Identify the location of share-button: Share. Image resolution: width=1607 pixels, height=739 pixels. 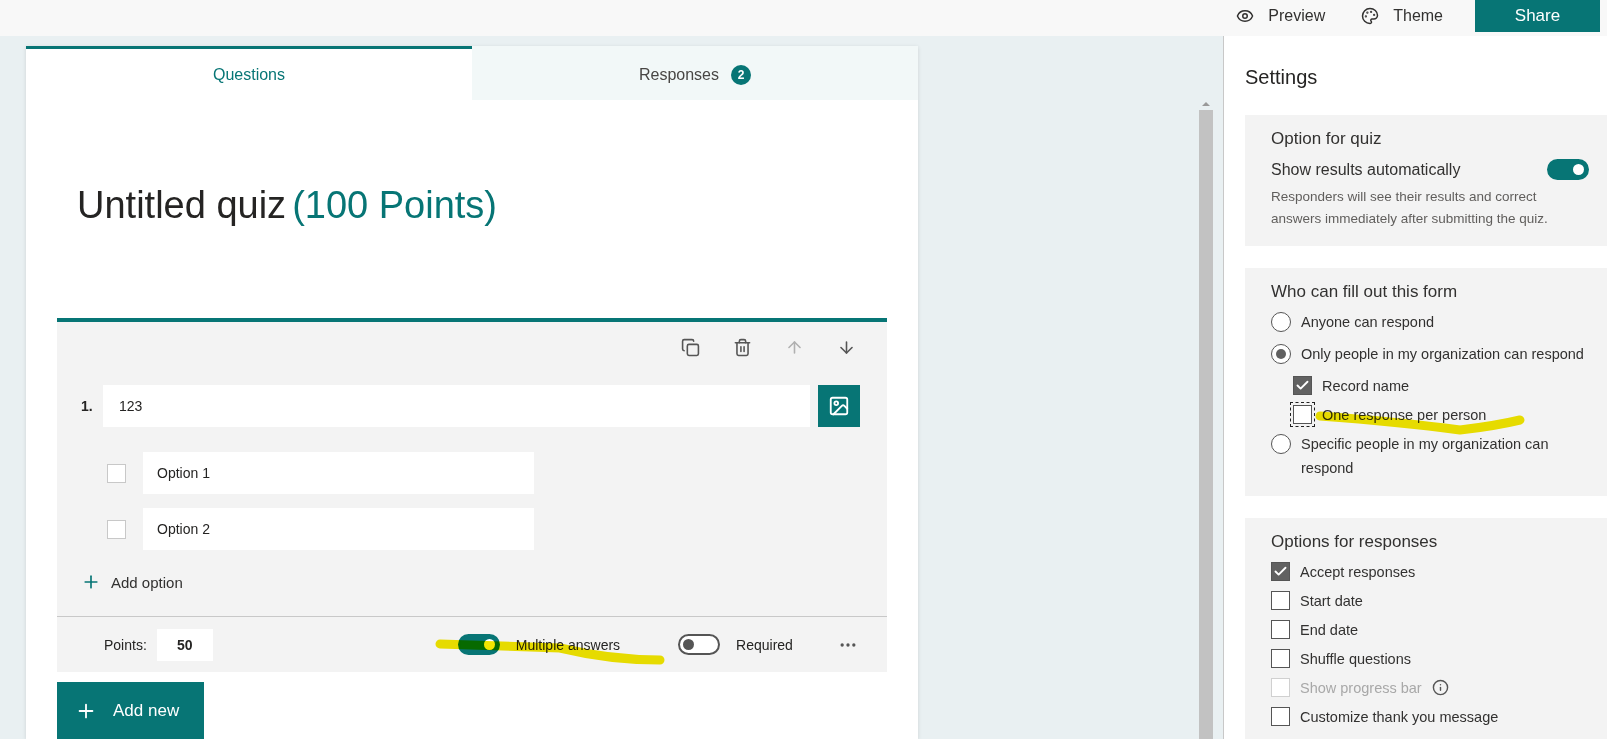
(1537, 16).